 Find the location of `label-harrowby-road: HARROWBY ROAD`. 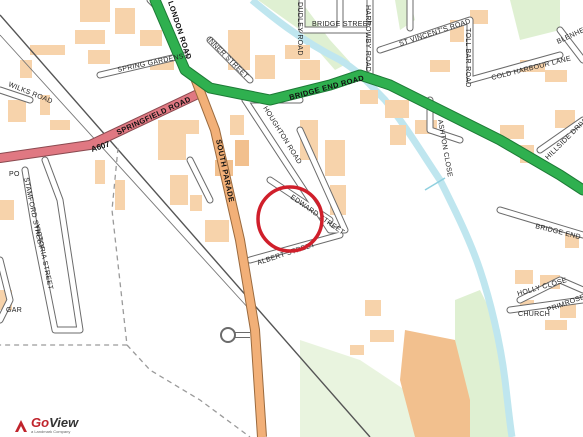

label-harrowby-road: HARROWBY ROAD is located at coordinates (367, 38).